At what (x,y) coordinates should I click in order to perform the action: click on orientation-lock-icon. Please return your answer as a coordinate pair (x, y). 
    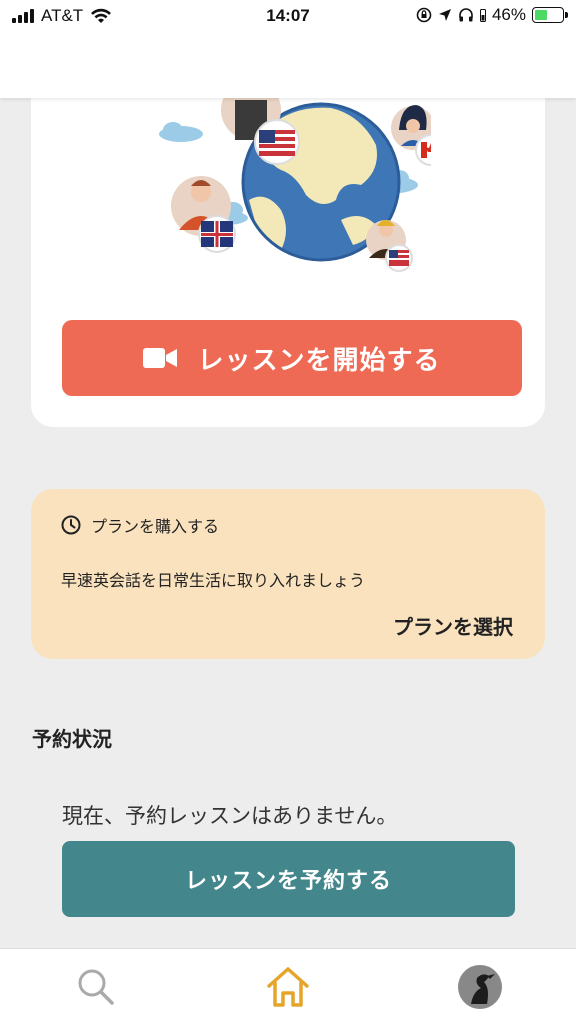
    Looking at the image, I should click on (424, 15).